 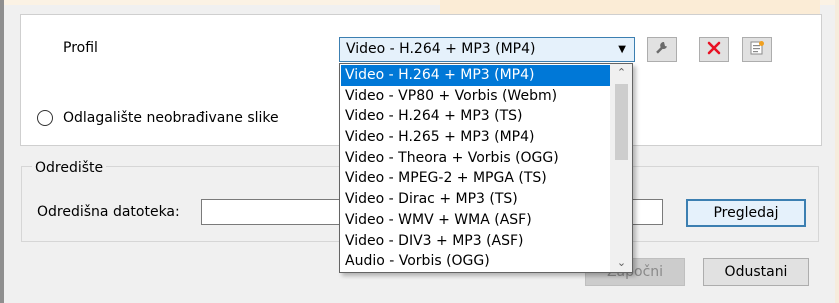 I want to click on edit-profile-button, so click(x=662, y=49).